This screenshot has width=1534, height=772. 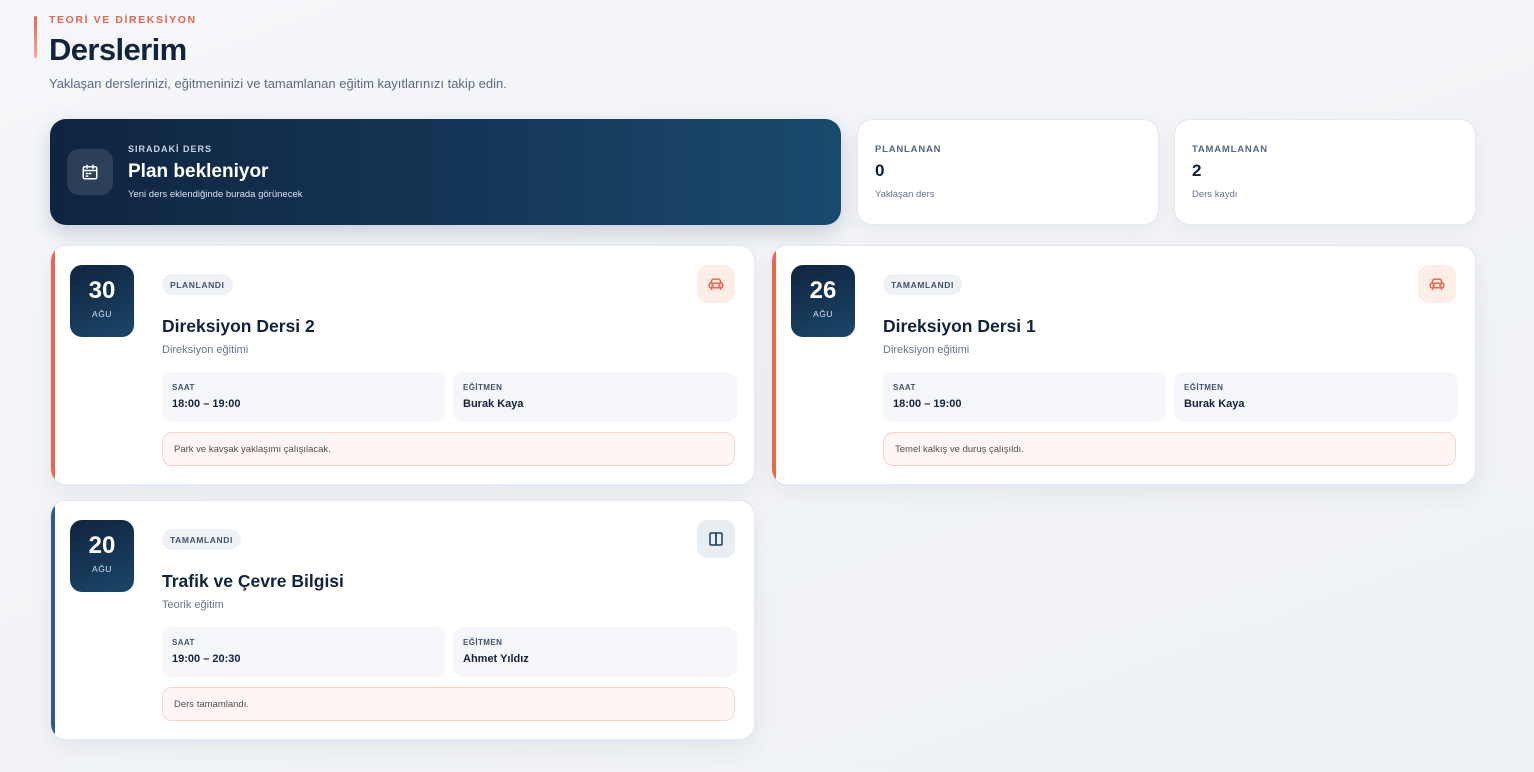 What do you see at coordinates (716, 539) in the screenshot?
I see `book-icon` at bounding box center [716, 539].